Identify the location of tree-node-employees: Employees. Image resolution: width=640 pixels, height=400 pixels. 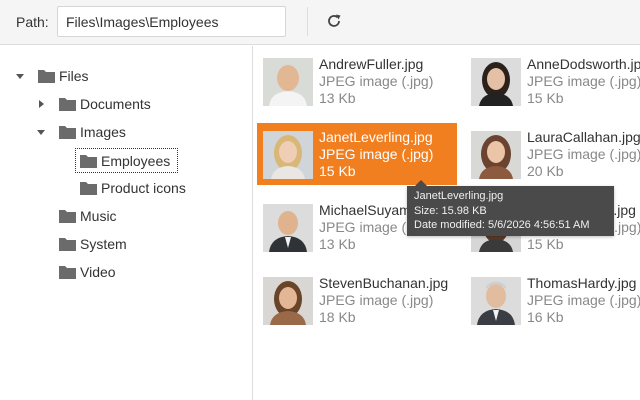
(127, 160).